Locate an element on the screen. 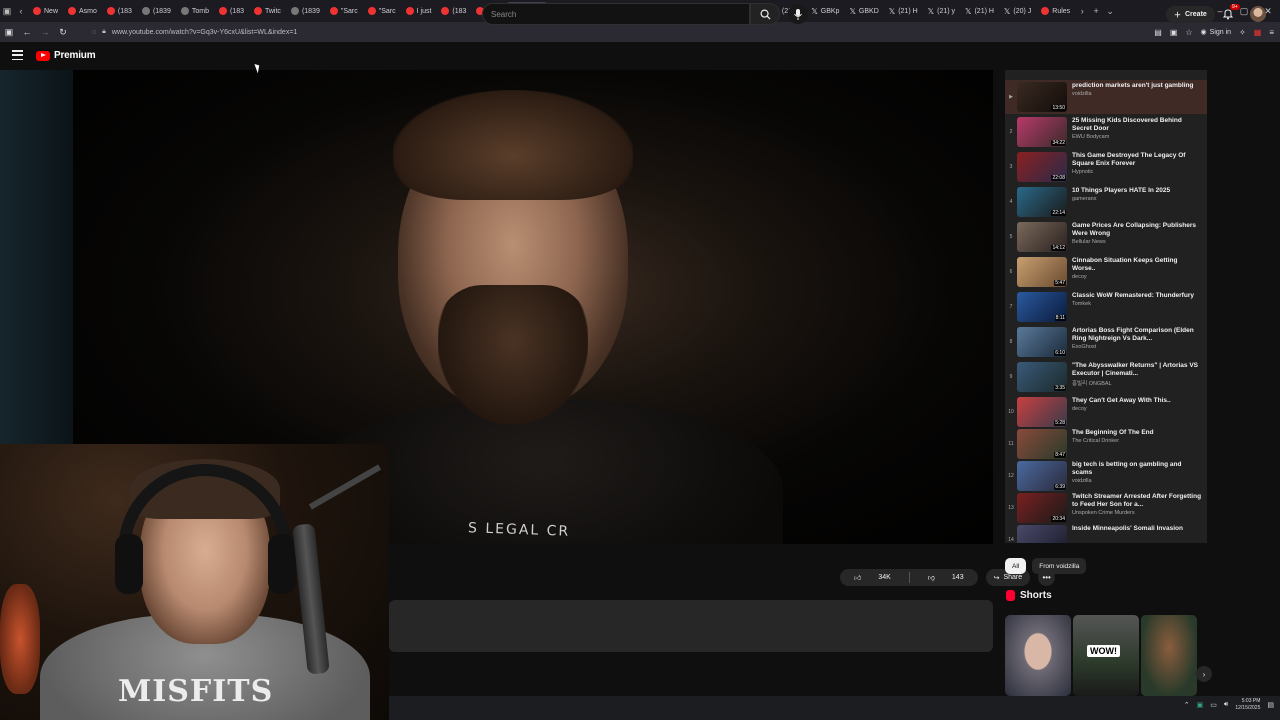  browser-tab: I just is located at coordinates (419, 11).